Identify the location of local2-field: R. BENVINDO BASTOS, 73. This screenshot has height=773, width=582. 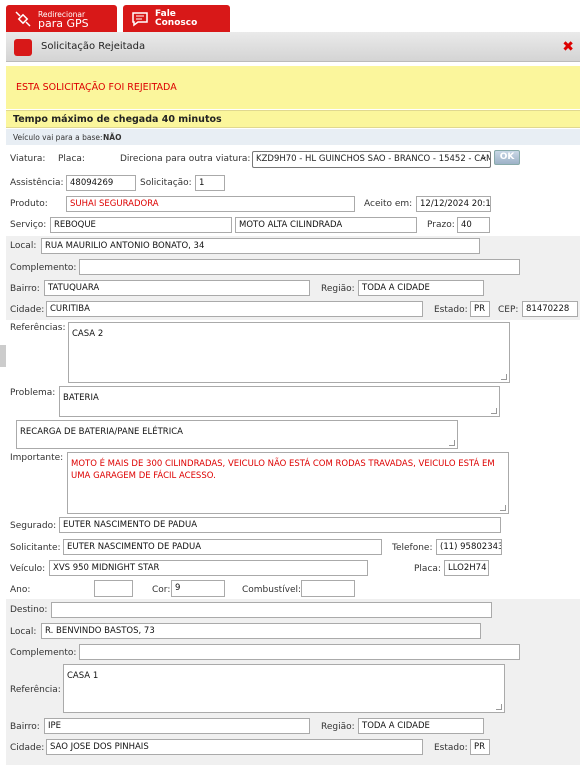
(261, 631).